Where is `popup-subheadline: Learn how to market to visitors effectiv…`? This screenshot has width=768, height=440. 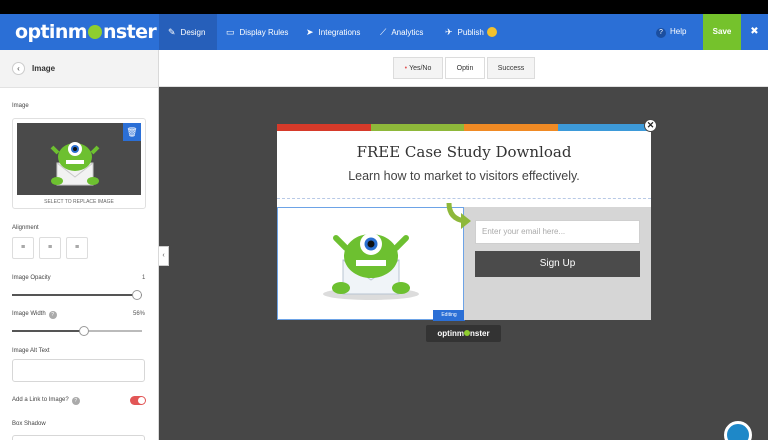 popup-subheadline: Learn how to market to visitors effectiv… is located at coordinates (464, 176).